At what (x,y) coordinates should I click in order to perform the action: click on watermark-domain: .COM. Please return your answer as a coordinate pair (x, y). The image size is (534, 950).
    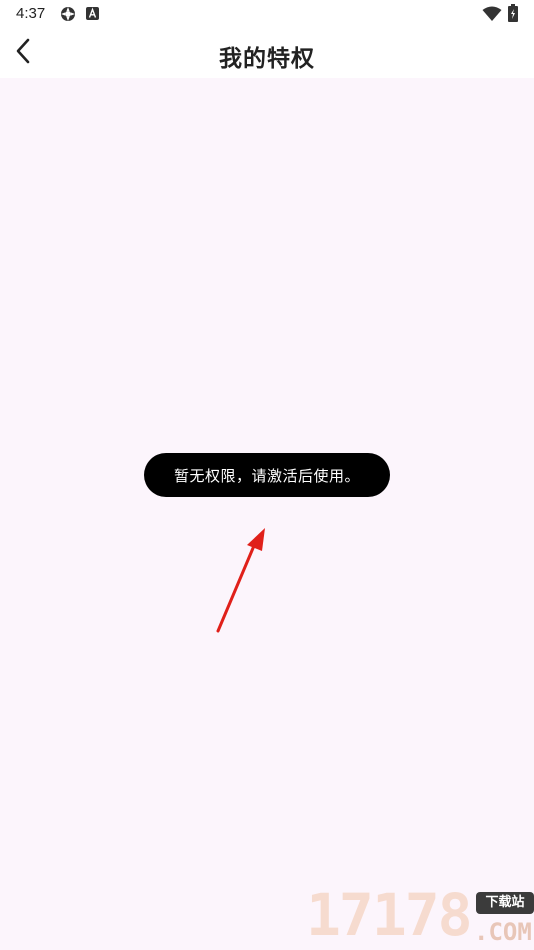
    Looking at the image, I should click on (503, 932).